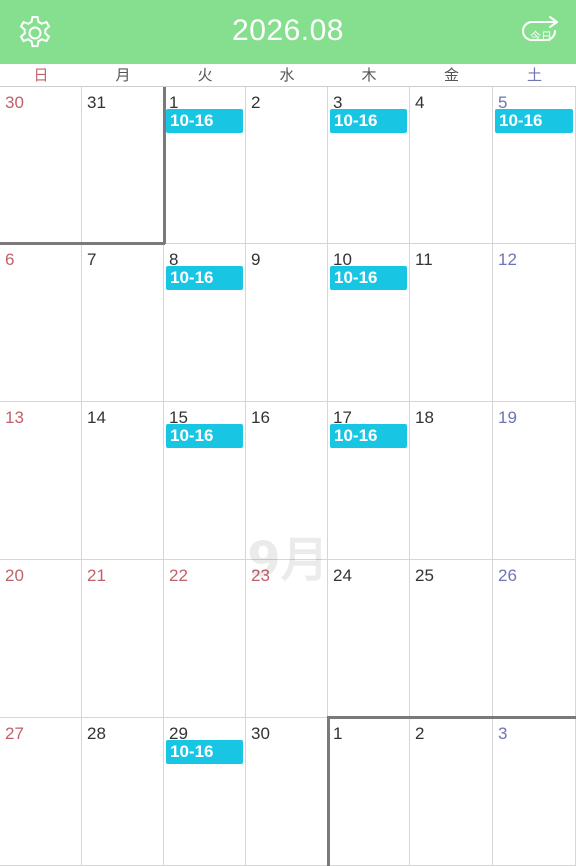 The height and width of the screenshot is (866, 576). What do you see at coordinates (451, 323) in the screenshot?
I see `day-cell: 11` at bounding box center [451, 323].